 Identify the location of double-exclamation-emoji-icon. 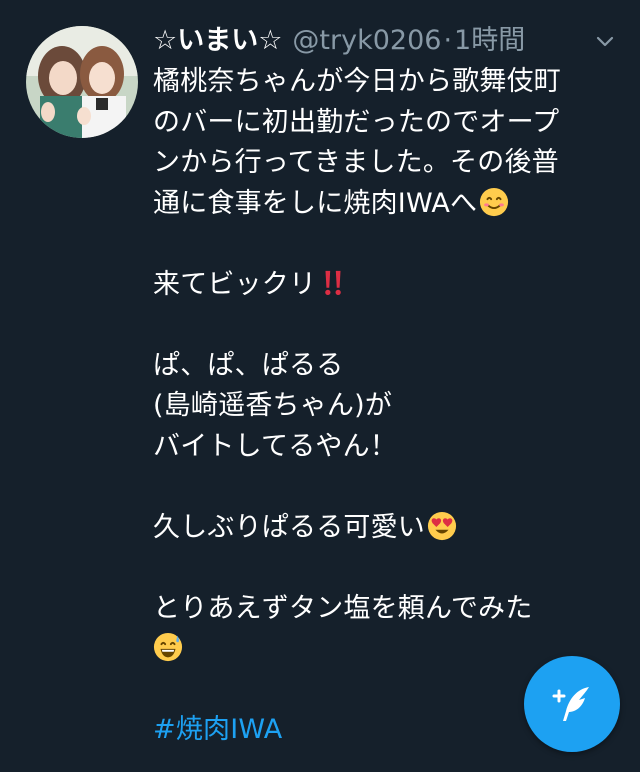
(333, 282).